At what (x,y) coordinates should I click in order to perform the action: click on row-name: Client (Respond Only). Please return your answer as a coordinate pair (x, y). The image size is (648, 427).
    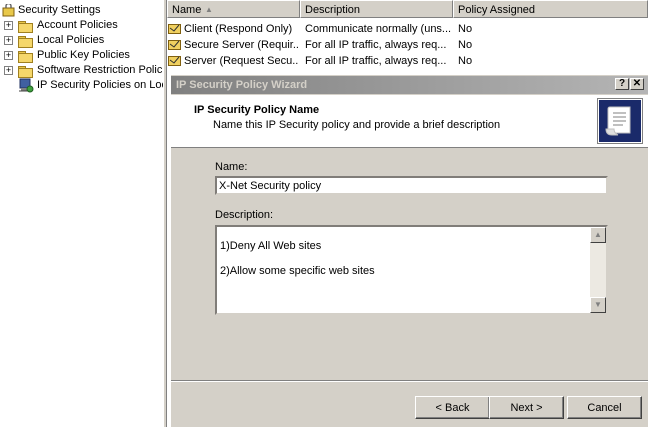
    Looking at the image, I should click on (238, 29).